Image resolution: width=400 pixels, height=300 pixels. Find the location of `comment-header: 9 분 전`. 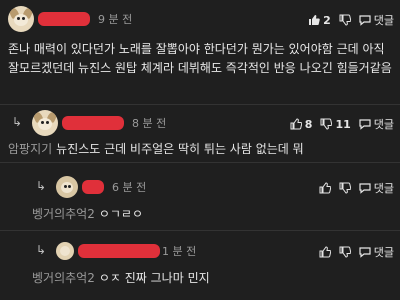

comment-header: 9 분 전 is located at coordinates (70, 19).